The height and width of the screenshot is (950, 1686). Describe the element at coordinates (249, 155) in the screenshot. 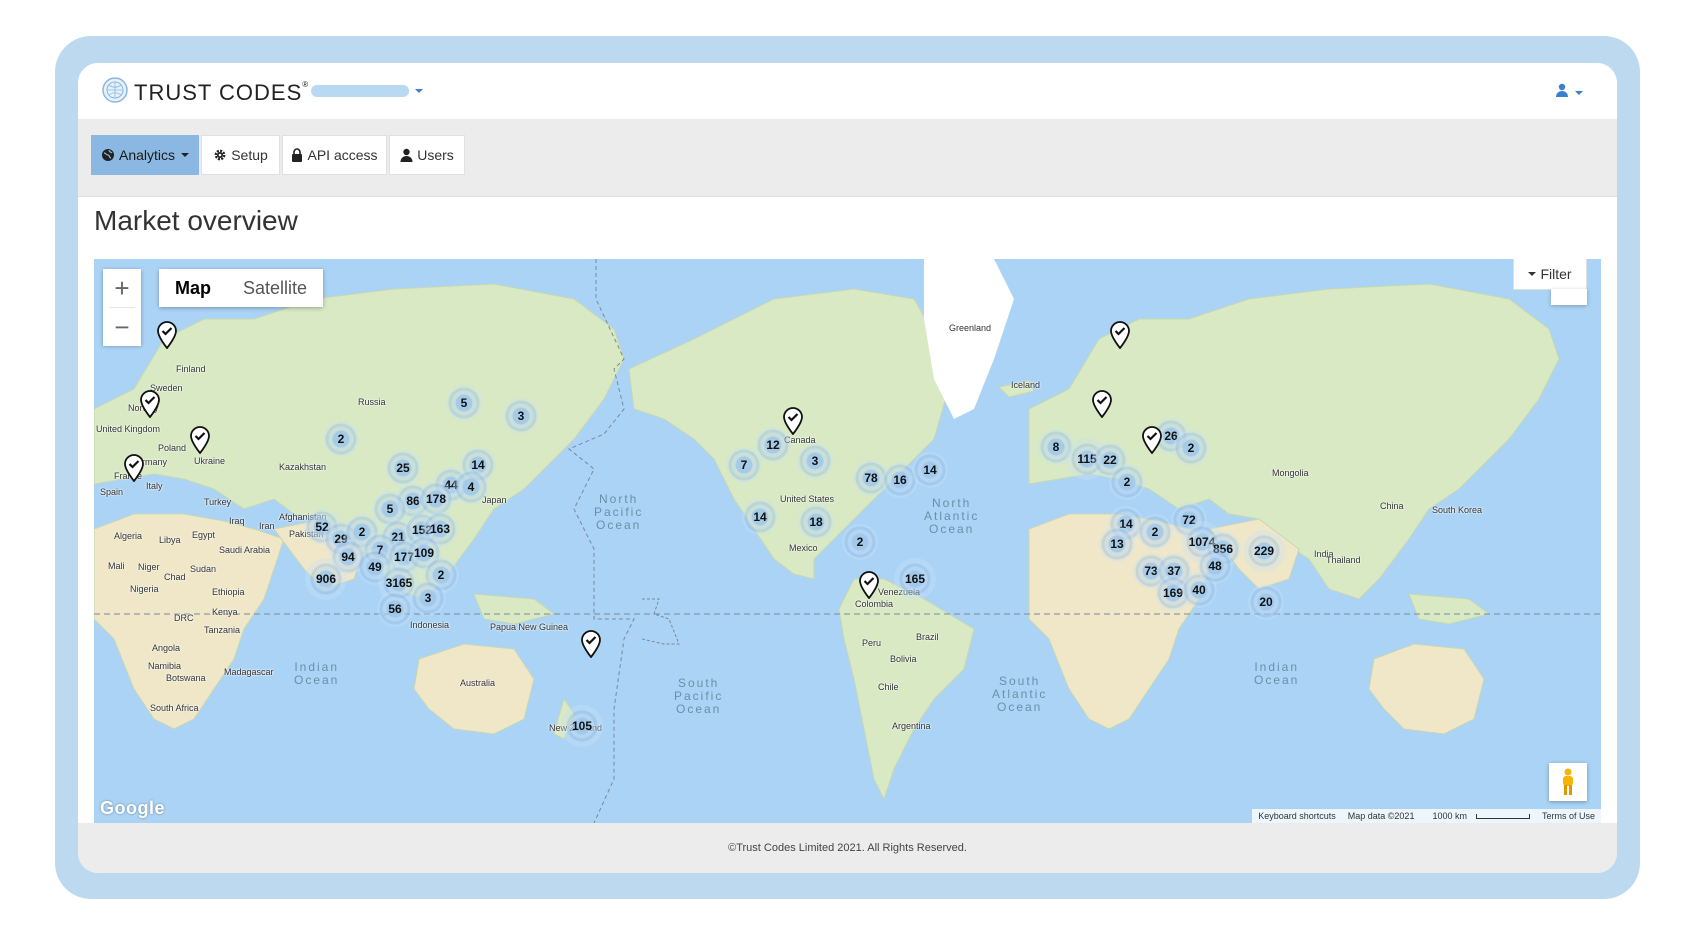

I see `tab-label: Setup` at that location.